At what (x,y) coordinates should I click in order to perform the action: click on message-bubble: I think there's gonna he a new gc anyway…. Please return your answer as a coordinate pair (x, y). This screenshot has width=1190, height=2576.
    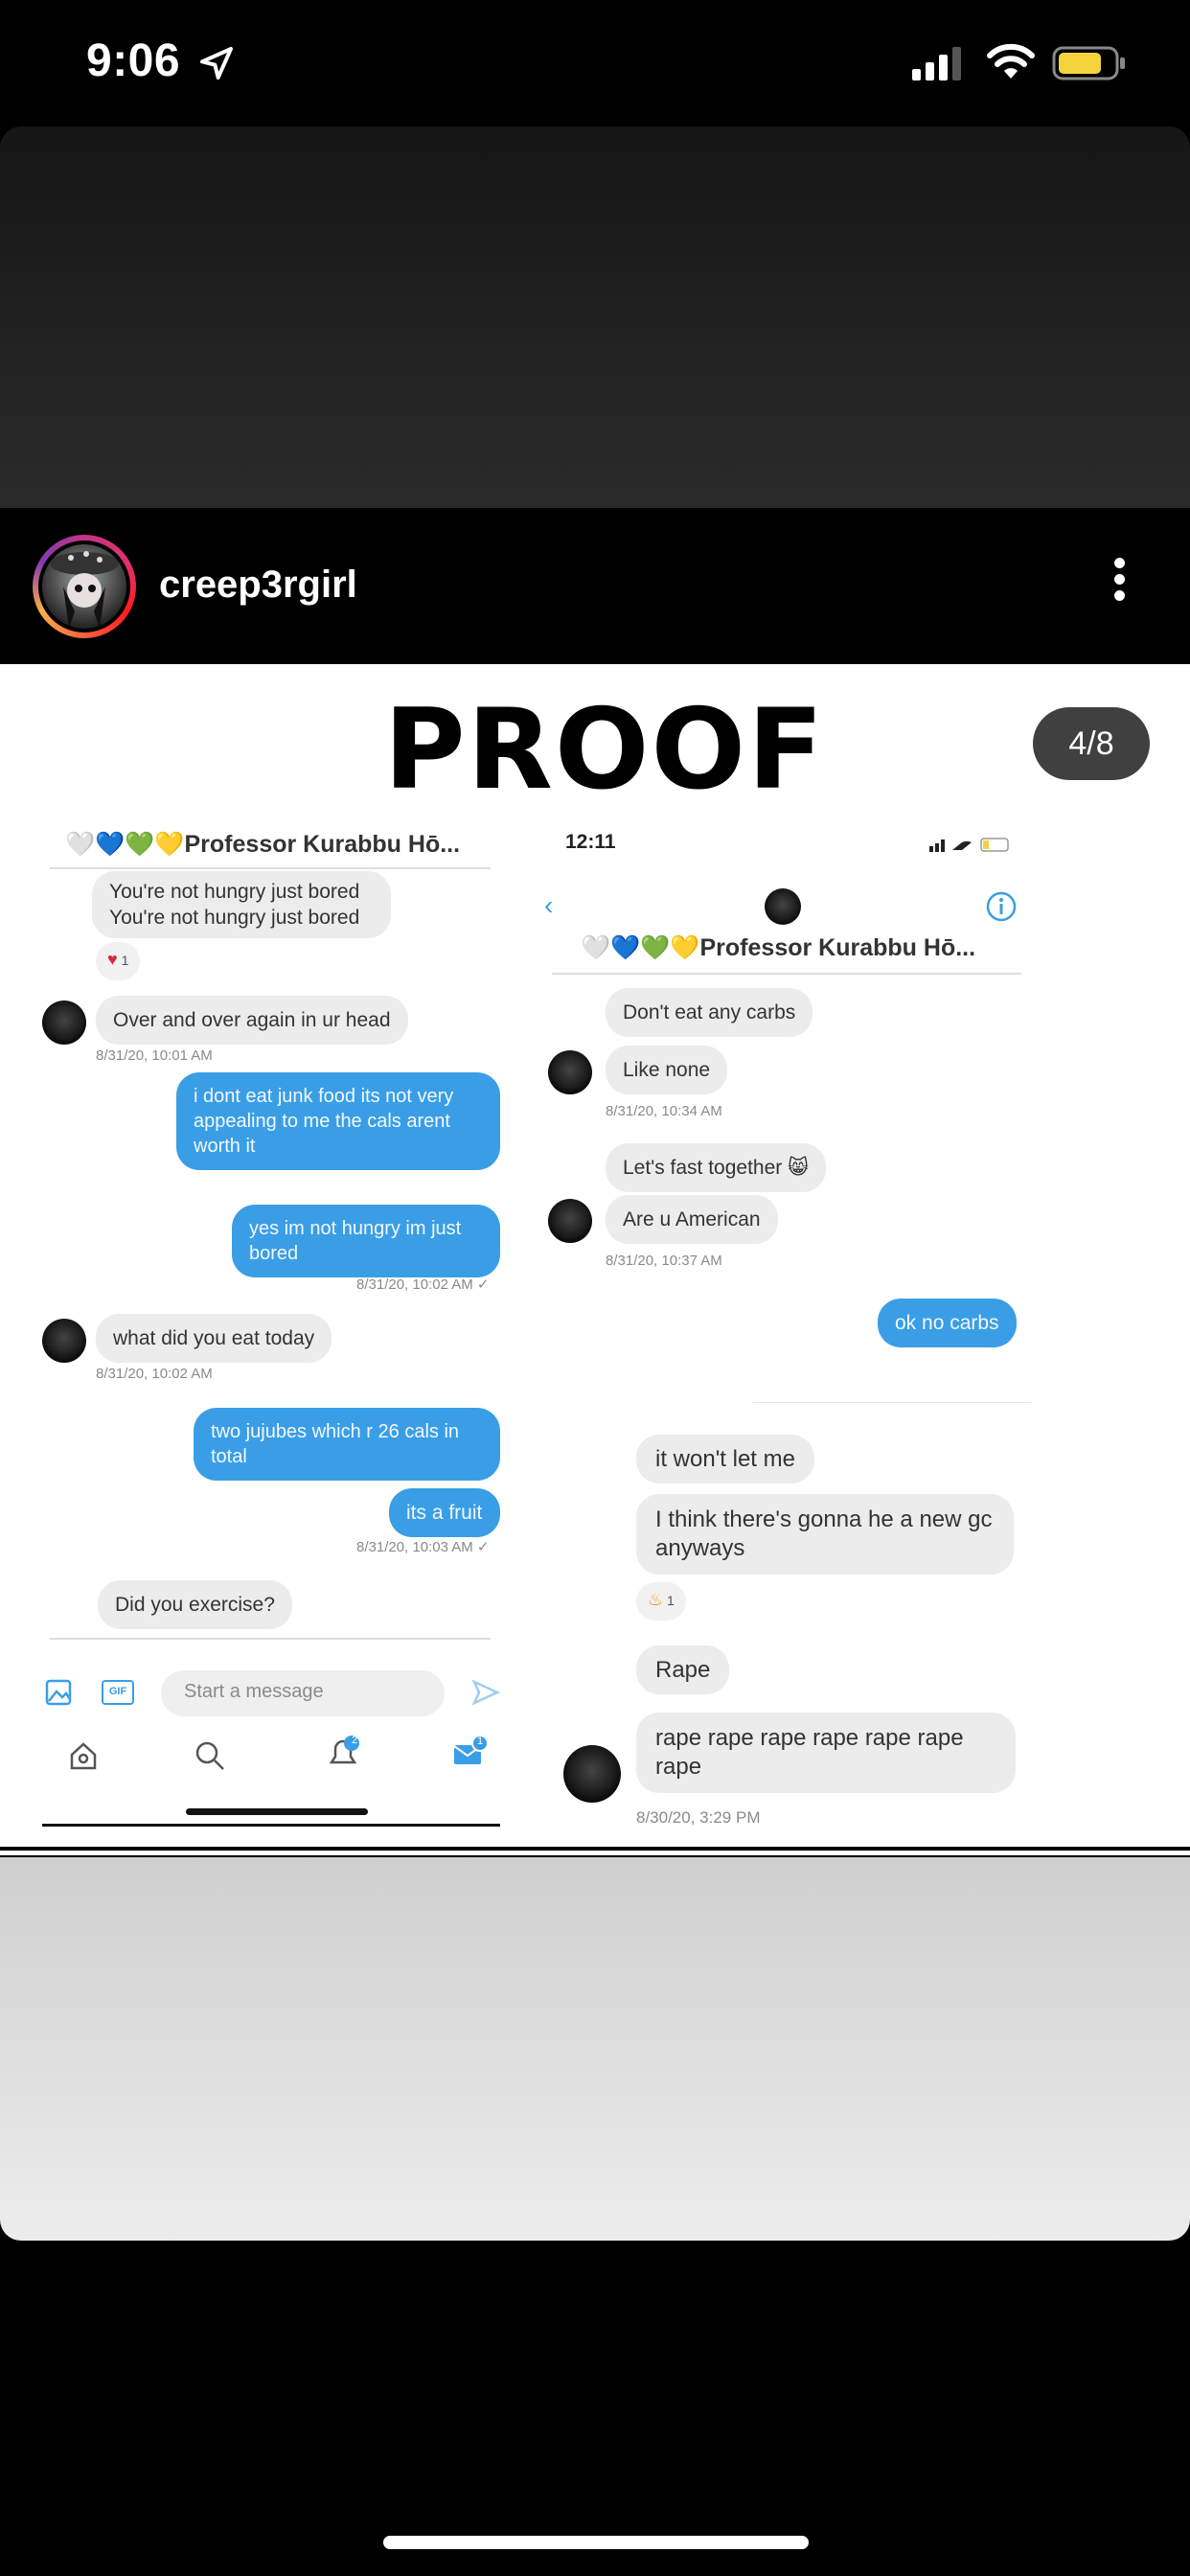
    Looking at the image, I should click on (825, 1534).